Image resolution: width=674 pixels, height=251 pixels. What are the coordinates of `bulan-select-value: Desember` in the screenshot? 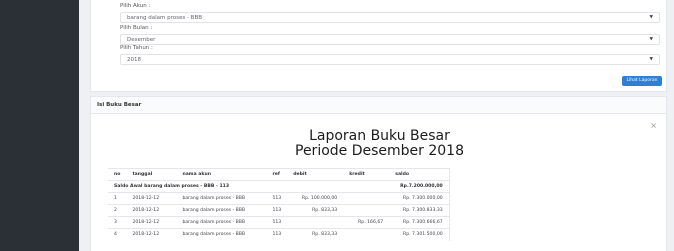 It's located at (141, 39).